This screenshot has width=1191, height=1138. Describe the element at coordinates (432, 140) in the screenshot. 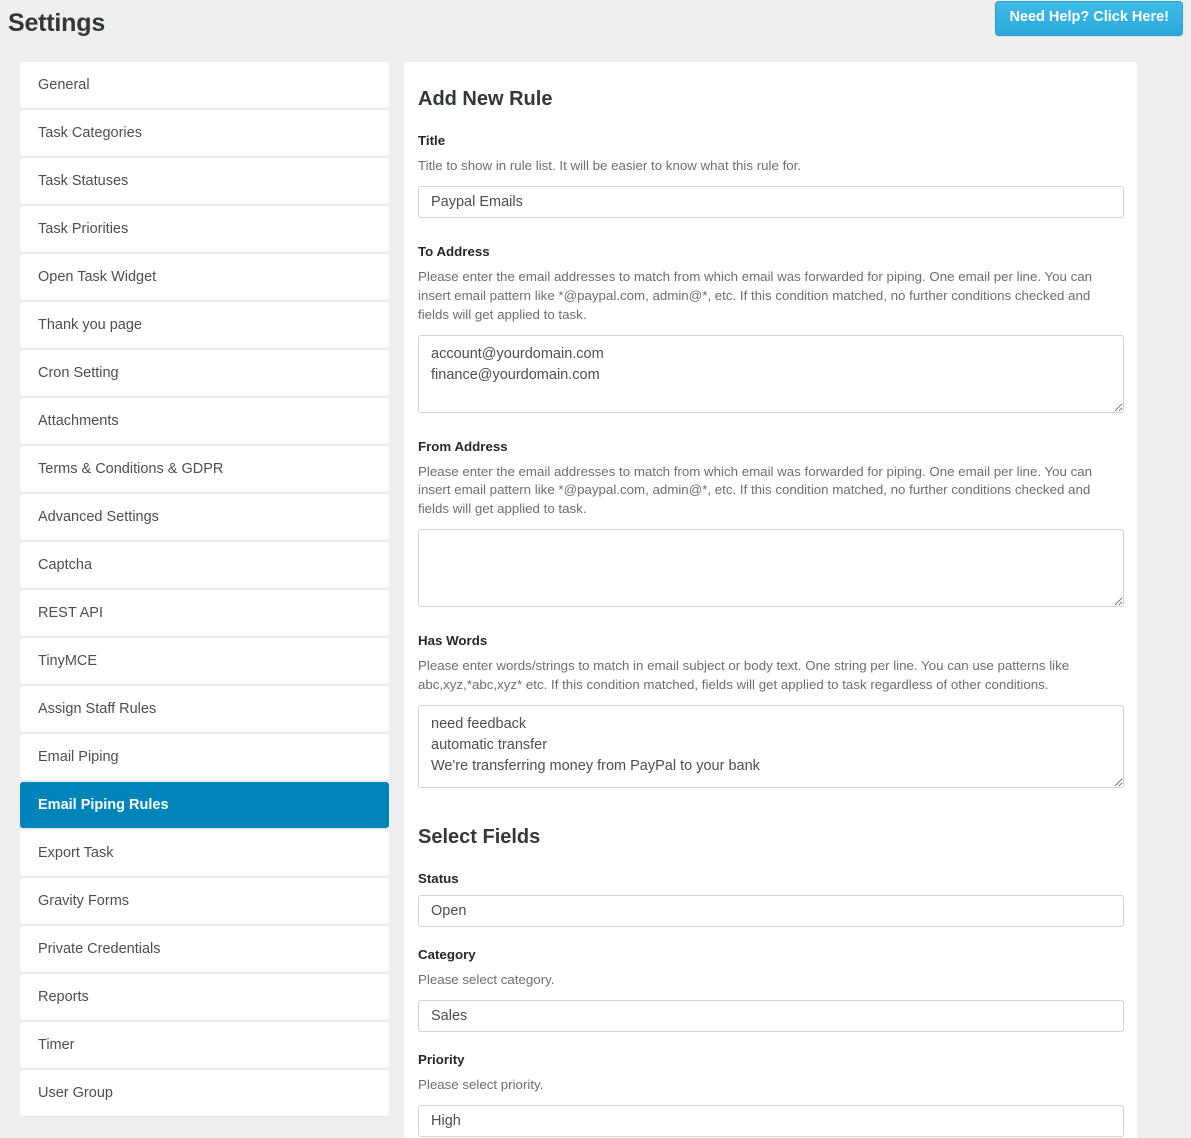

I see `title-label: Title` at that location.